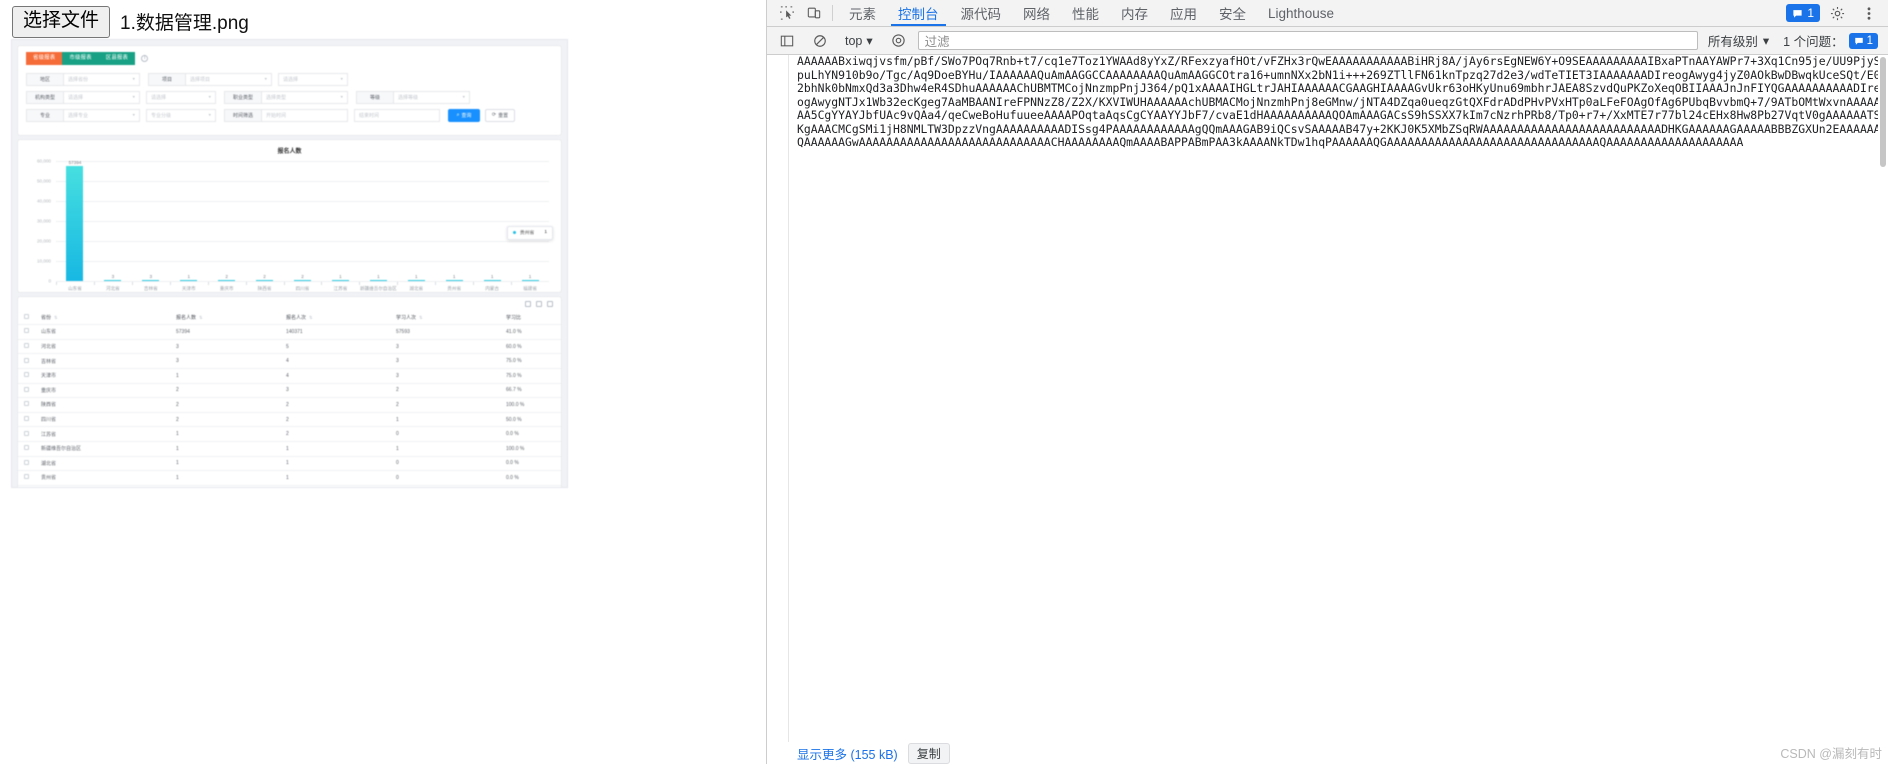 This screenshot has height=764, width=1888. Describe the element at coordinates (928, 753) in the screenshot. I see `copy-button: 复制` at that location.